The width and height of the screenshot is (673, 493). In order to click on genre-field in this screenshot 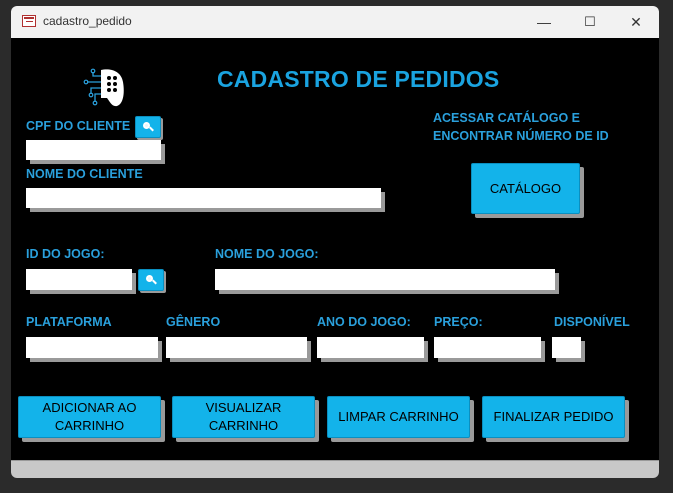, I will do `click(236, 347)`.